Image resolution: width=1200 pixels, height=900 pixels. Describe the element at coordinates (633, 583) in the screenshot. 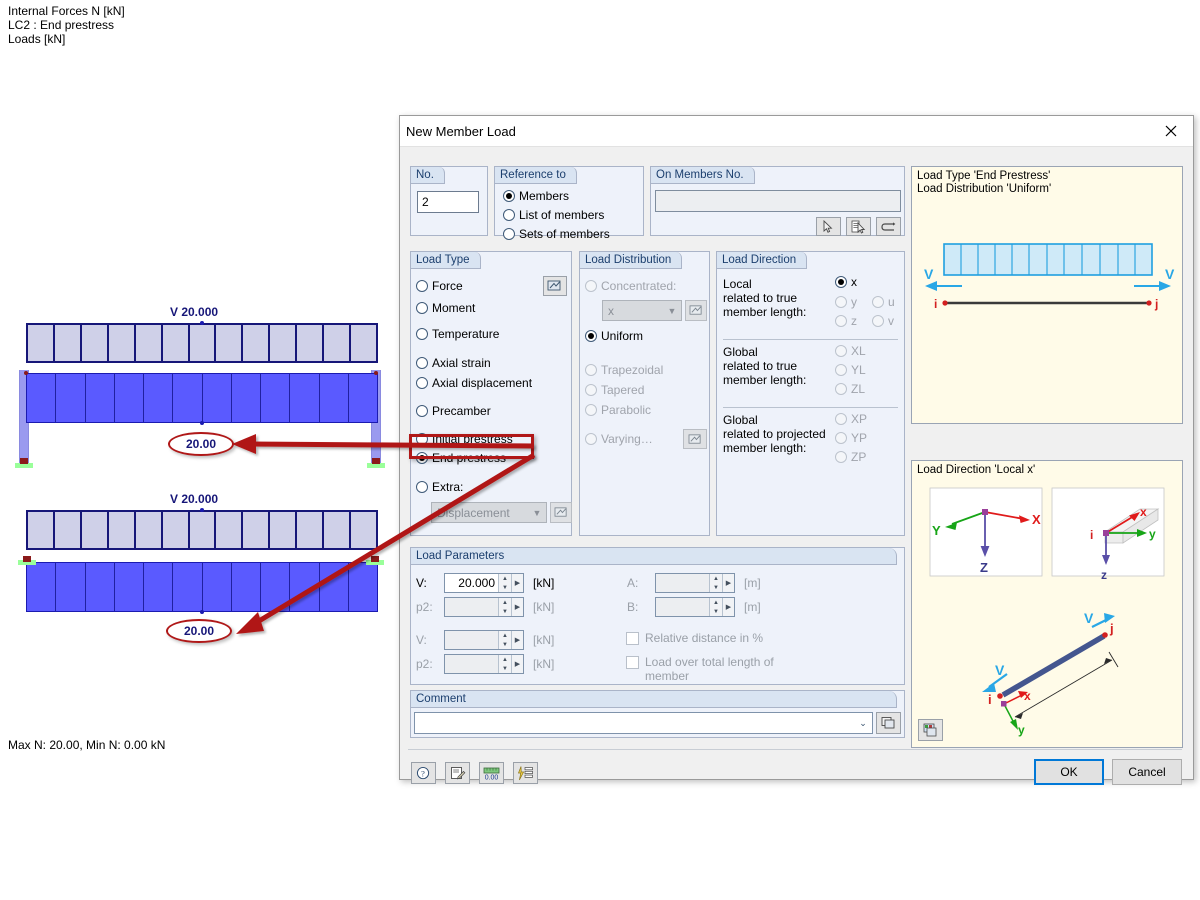

I see `param-label-a: A:` at that location.